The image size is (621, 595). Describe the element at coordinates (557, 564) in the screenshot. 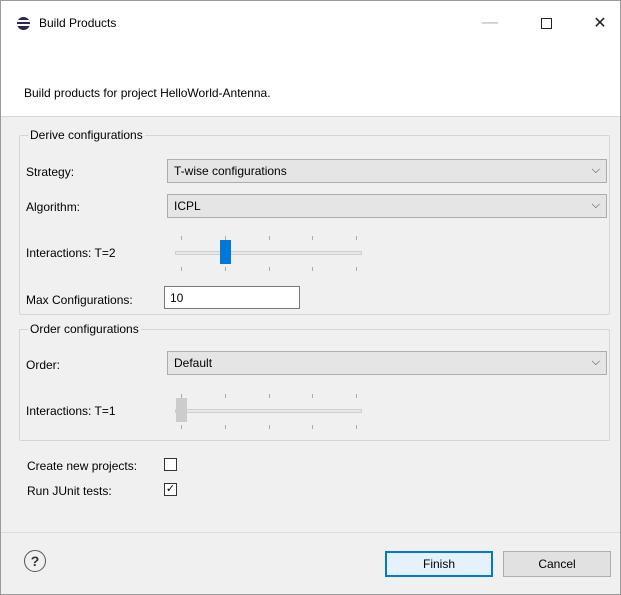

I see `cancel-button: Cancel` at that location.